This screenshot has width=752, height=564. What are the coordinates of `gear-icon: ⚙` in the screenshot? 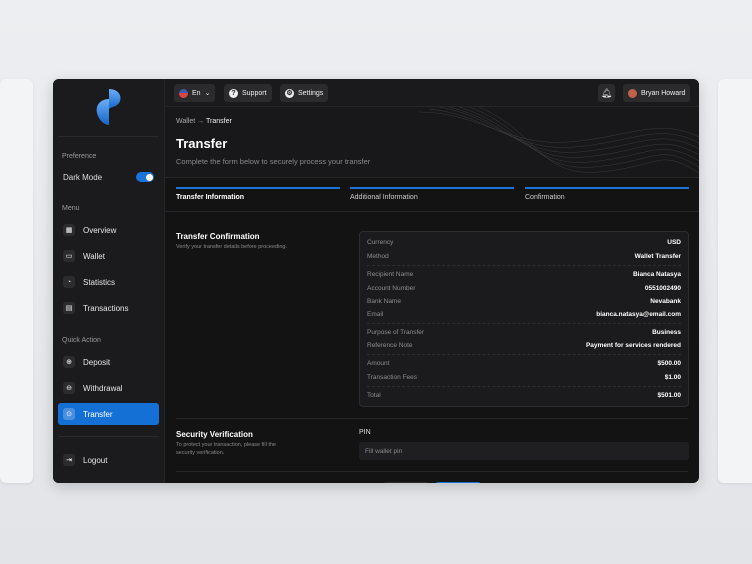 It's located at (289, 93).